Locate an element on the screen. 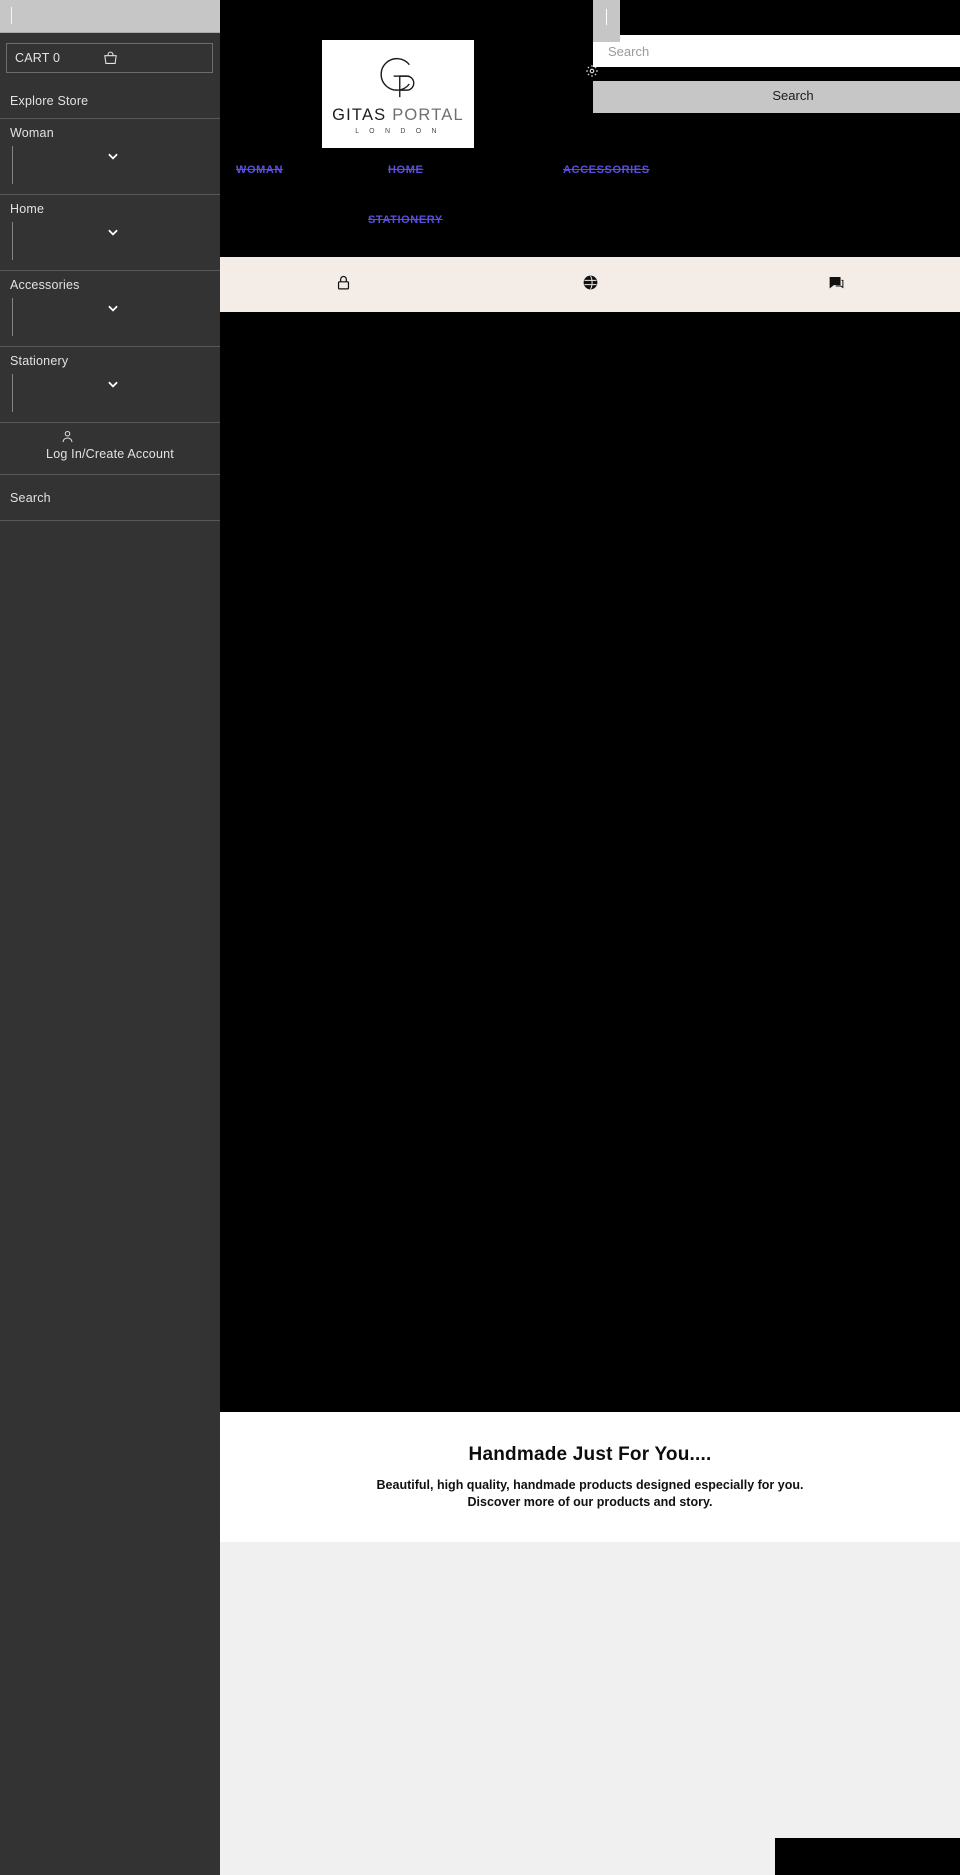  sidebar-top-input is located at coordinates (110, 16).